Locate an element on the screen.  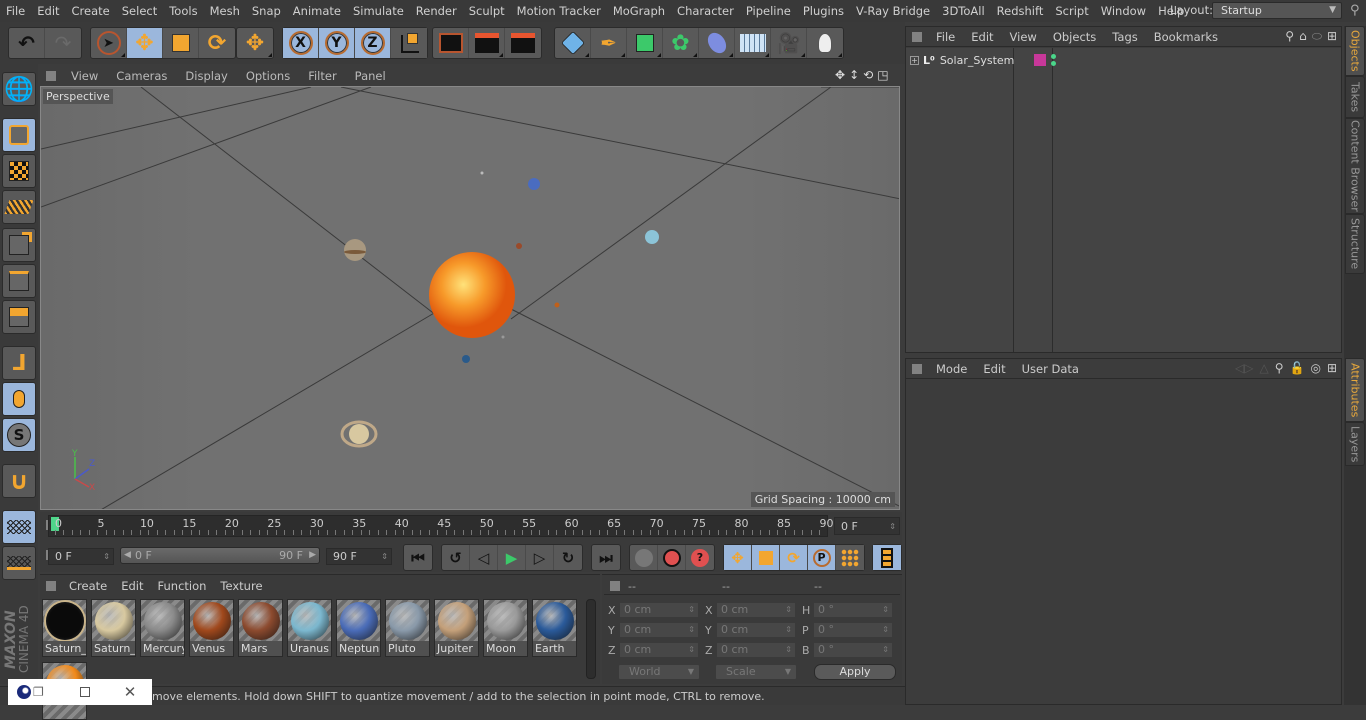
tab-objects: Objects is located at coordinates (1355, 51).